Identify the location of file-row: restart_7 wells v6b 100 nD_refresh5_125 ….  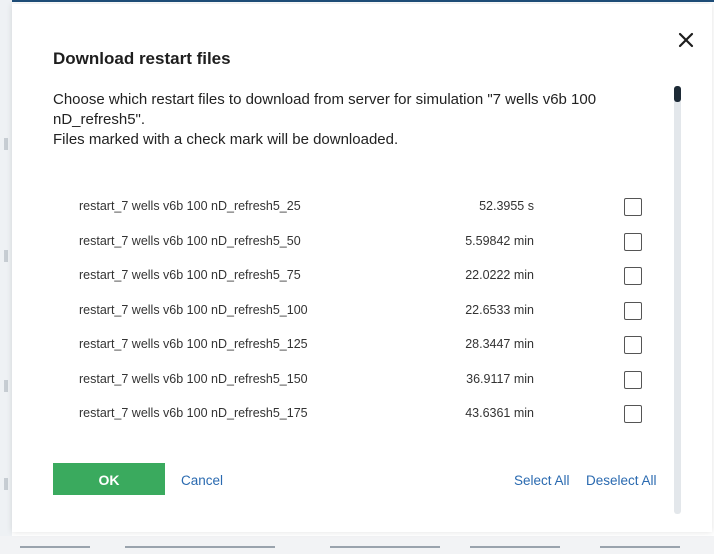
(342, 345).